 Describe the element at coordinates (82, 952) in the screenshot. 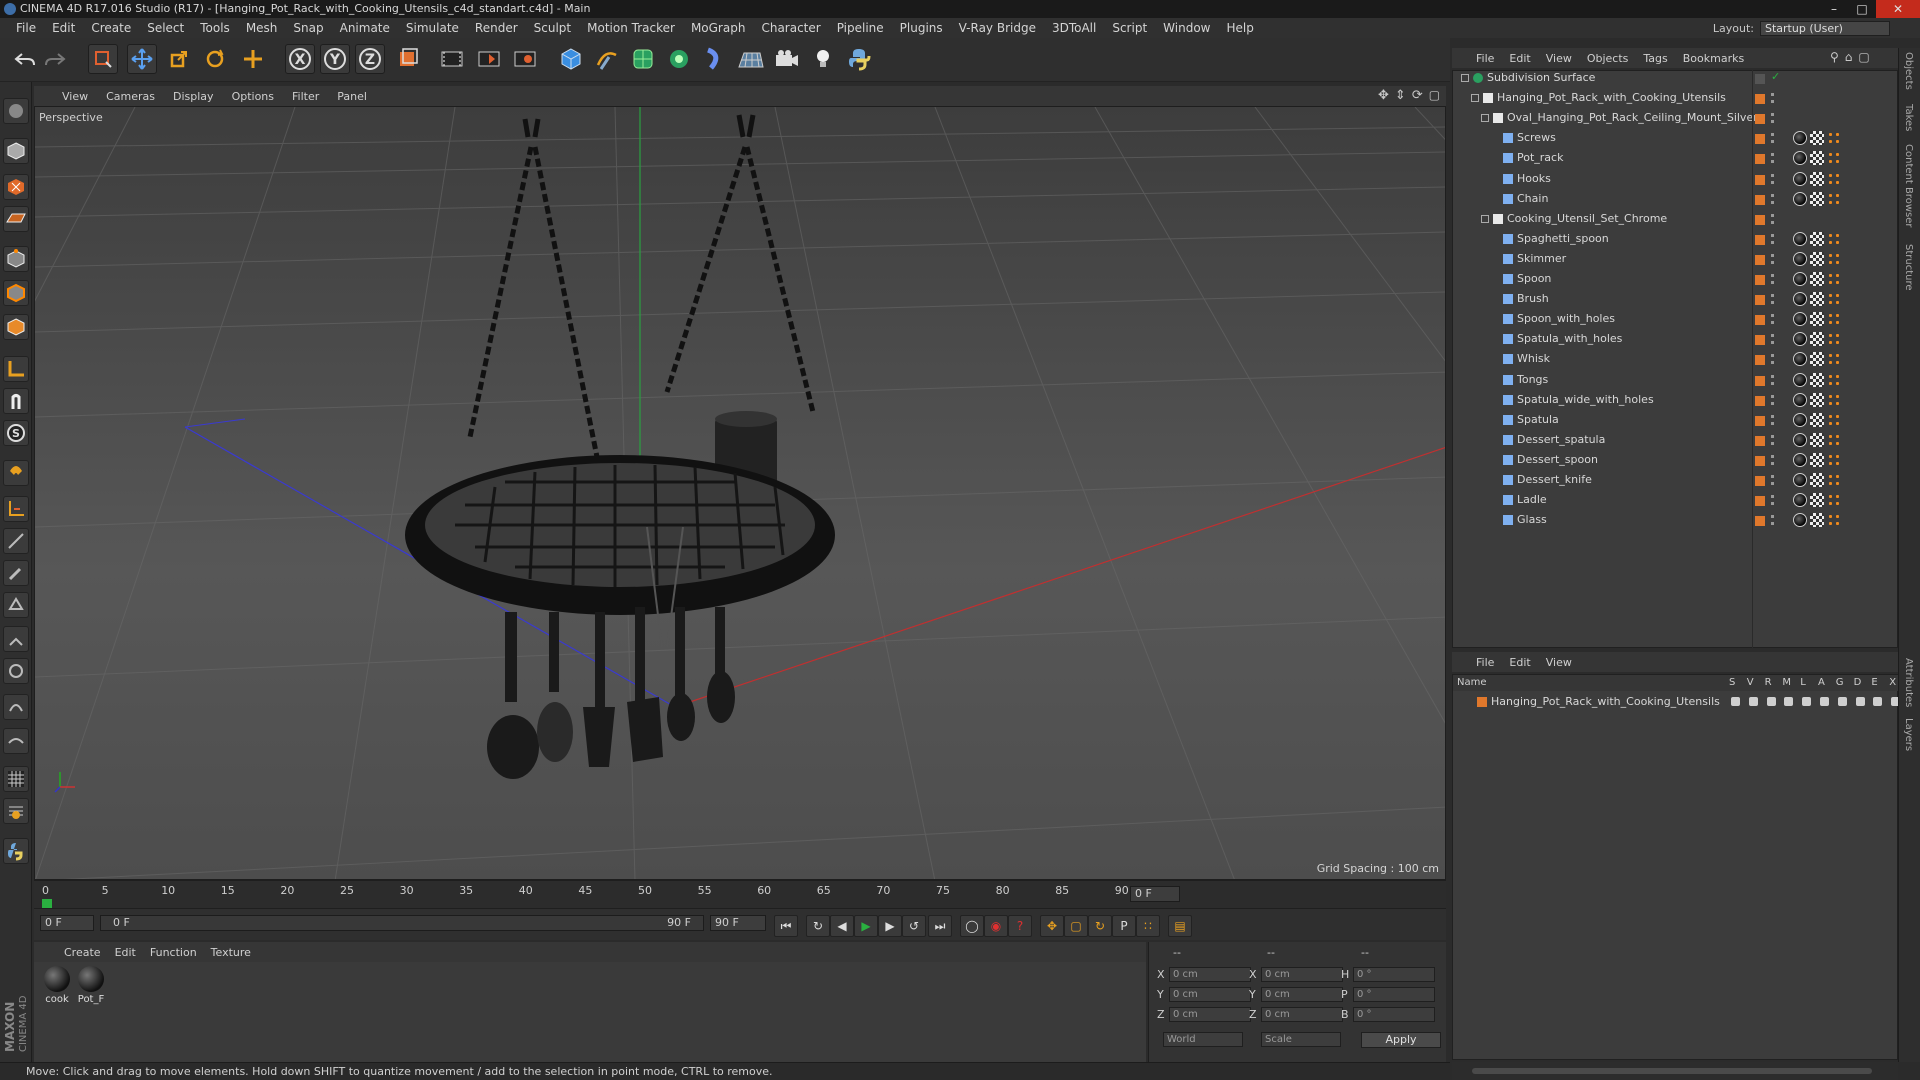

I see `material-menu-create: Create` at that location.